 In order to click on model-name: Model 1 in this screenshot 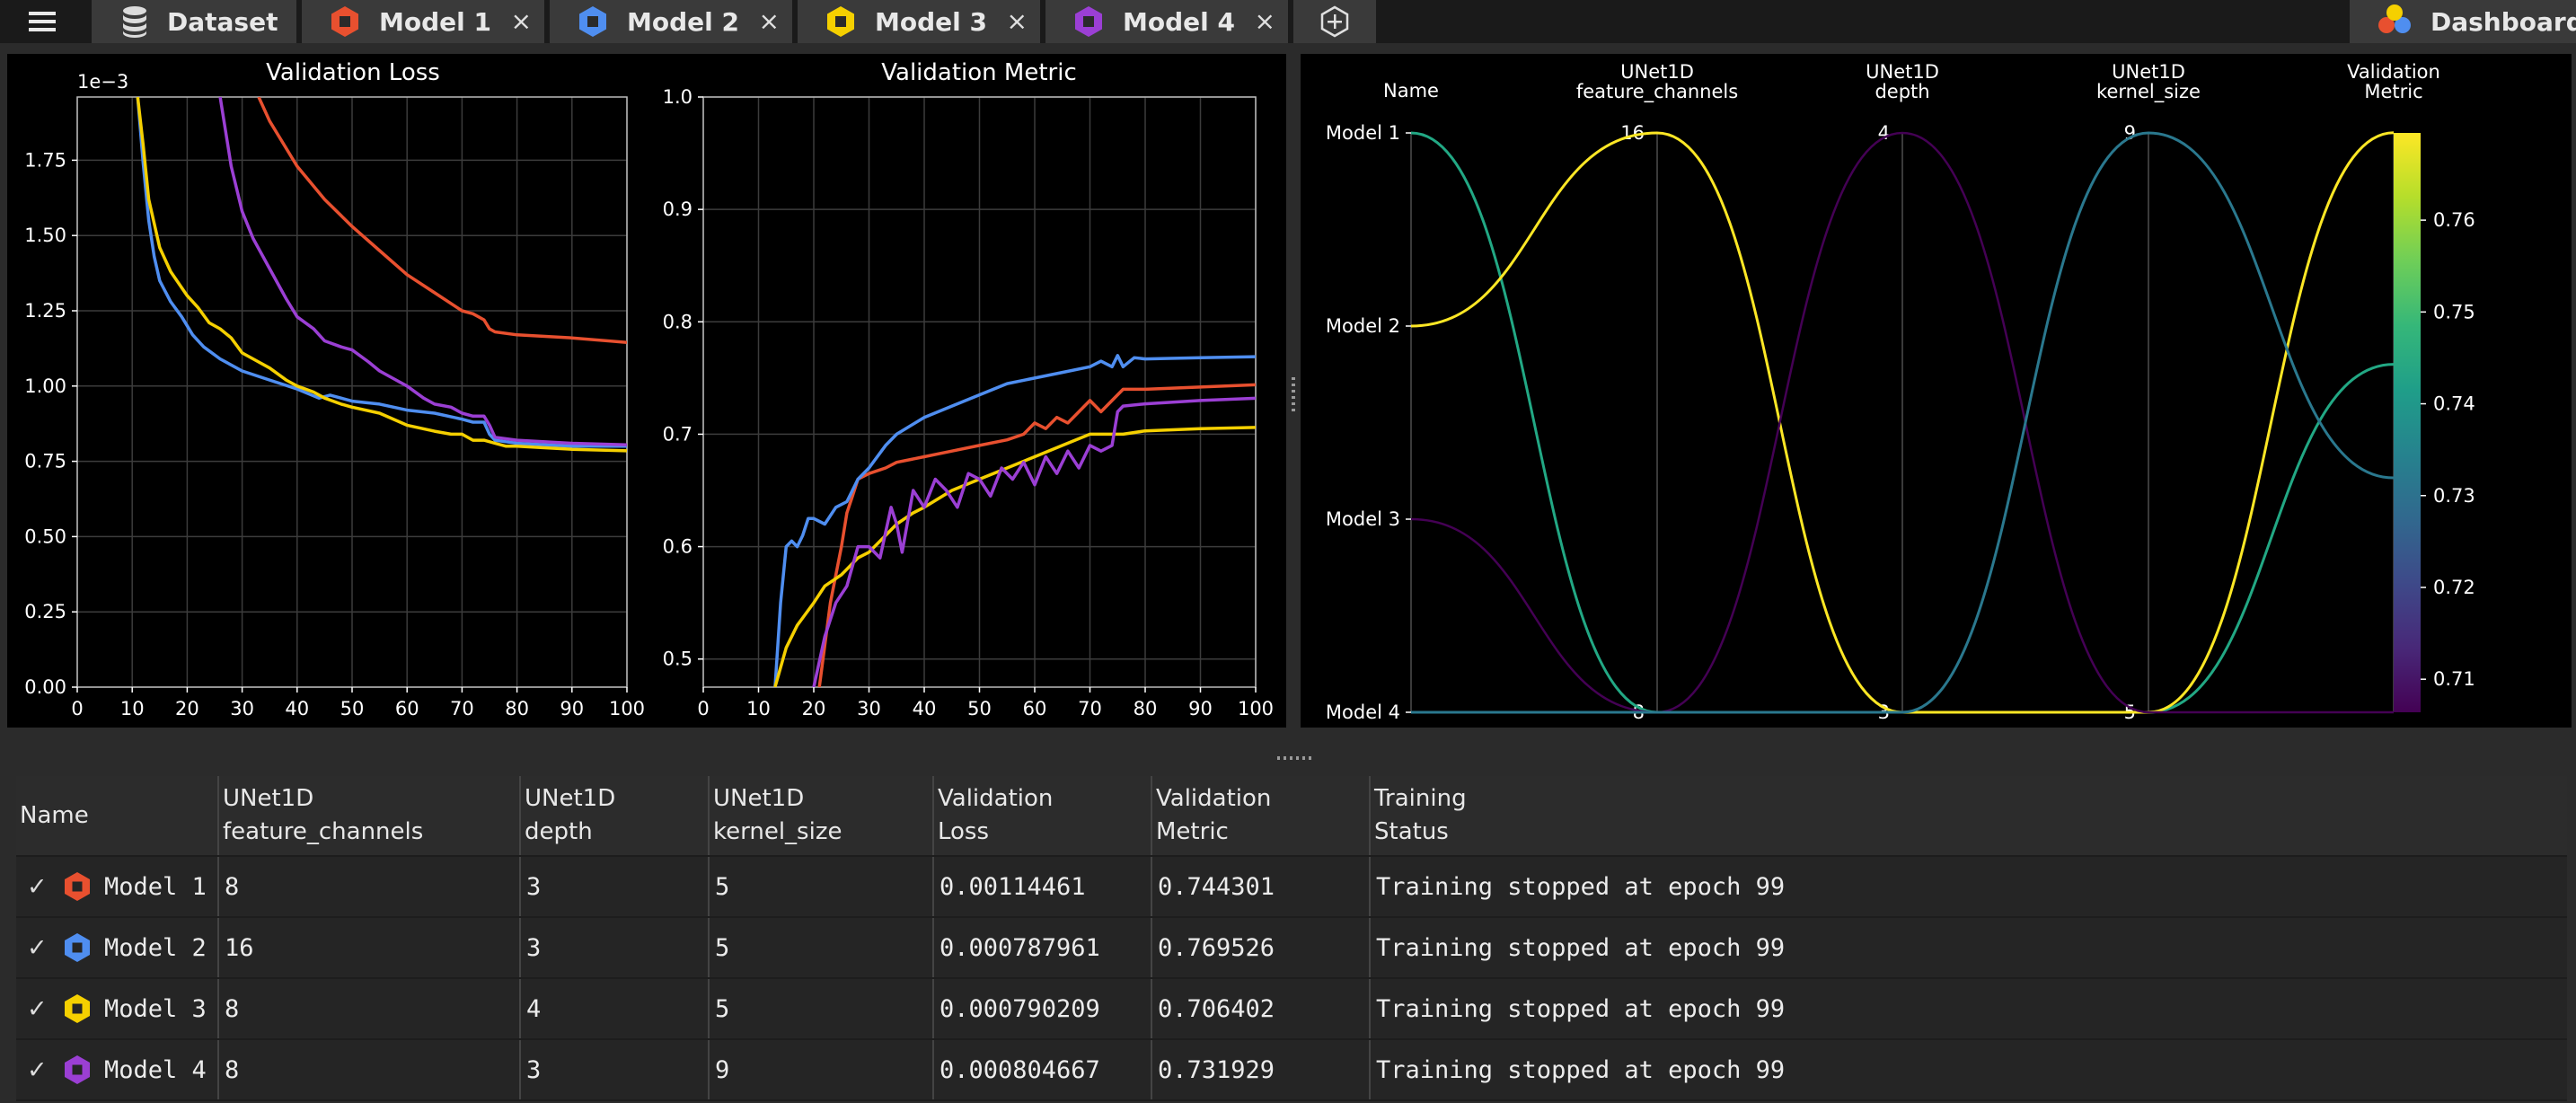, I will do `click(155, 886)`.